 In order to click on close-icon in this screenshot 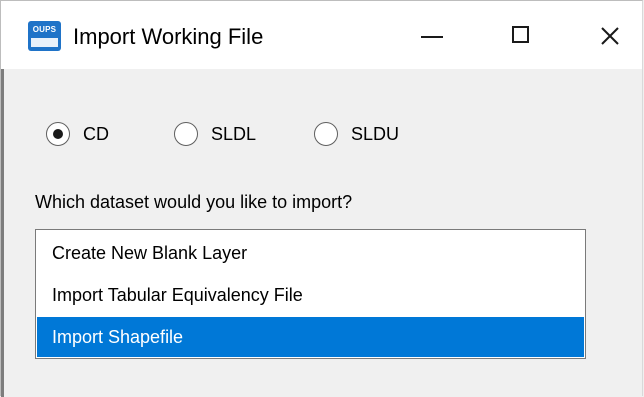, I will do `click(610, 36)`.